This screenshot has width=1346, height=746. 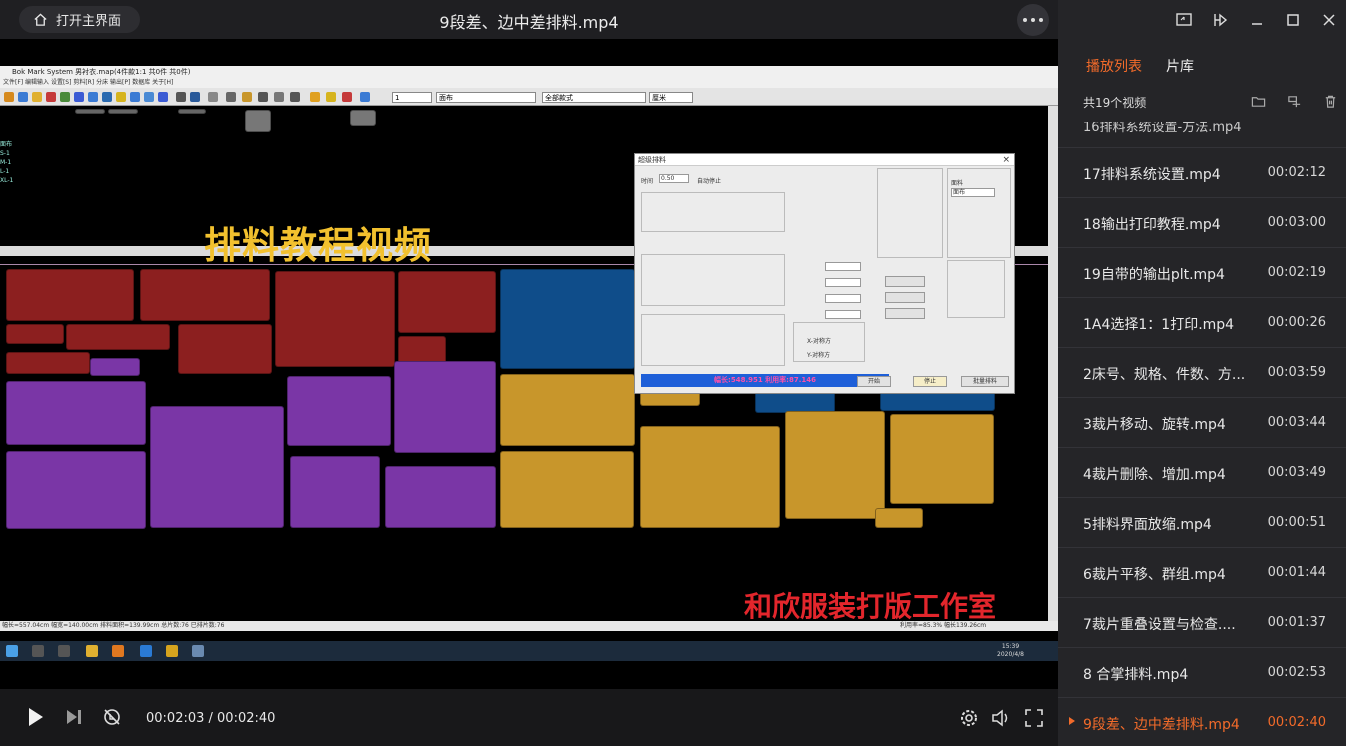 What do you see at coordinates (1010, 654) in the screenshot?
I see `clock-date: 2020/4/8` at bounding box center [1010, 654].